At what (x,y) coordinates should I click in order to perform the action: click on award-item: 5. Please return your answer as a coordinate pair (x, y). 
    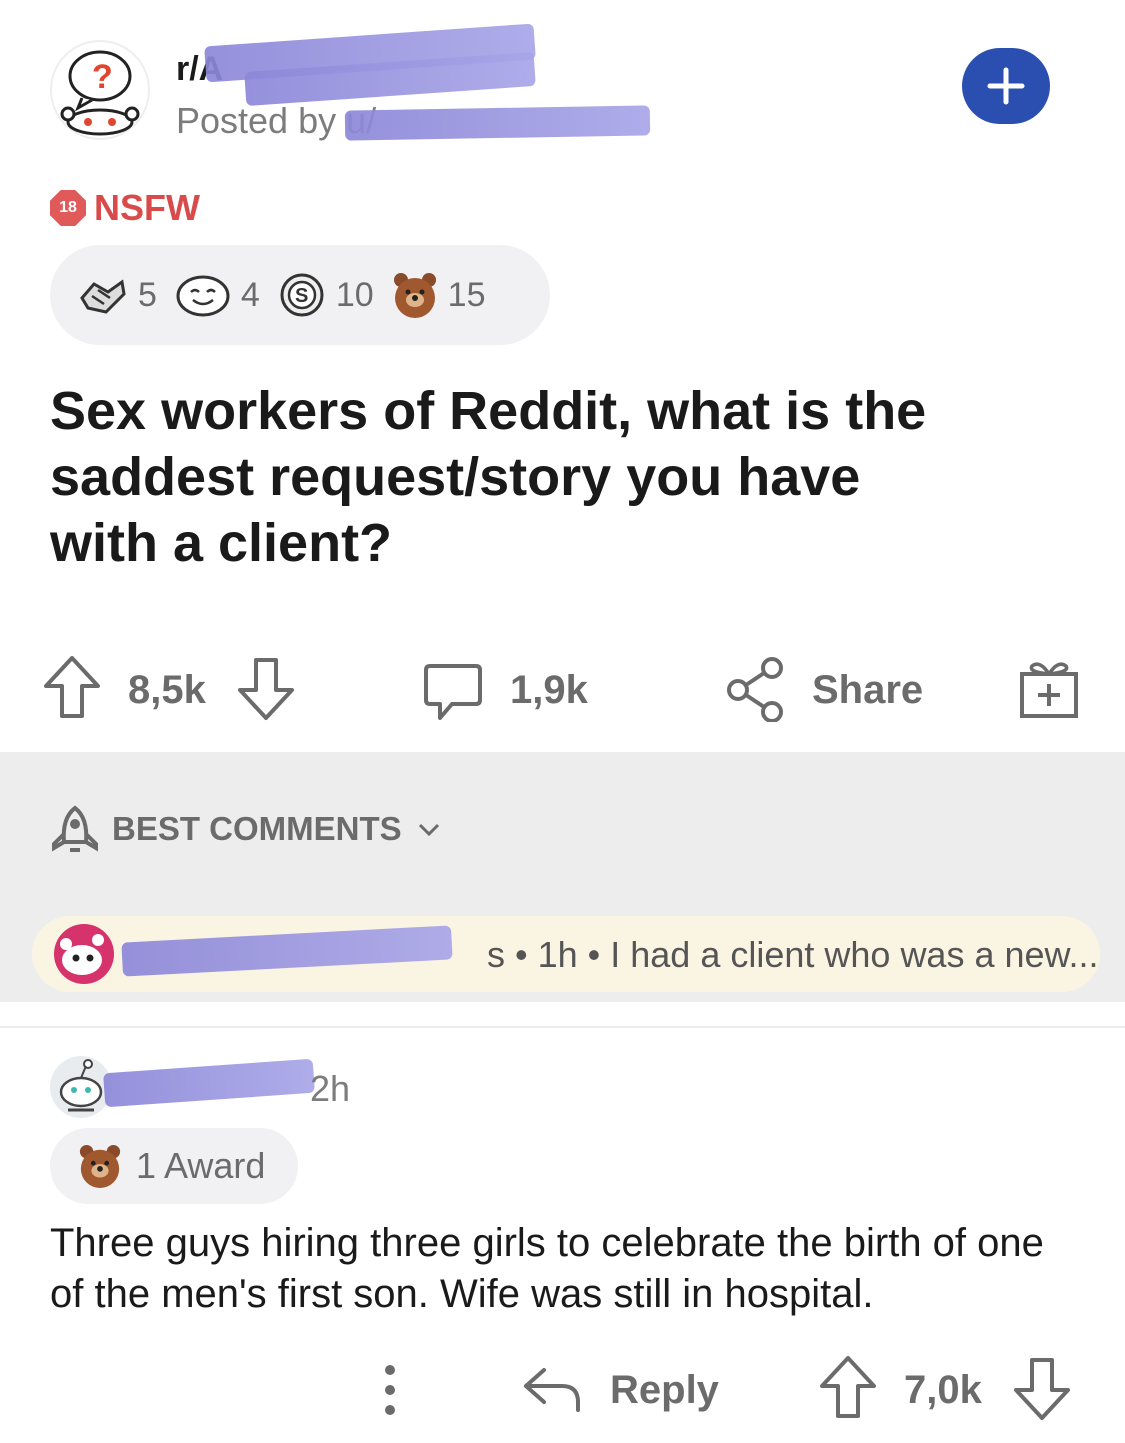
    Looking at the image, I should click on (117, 295).